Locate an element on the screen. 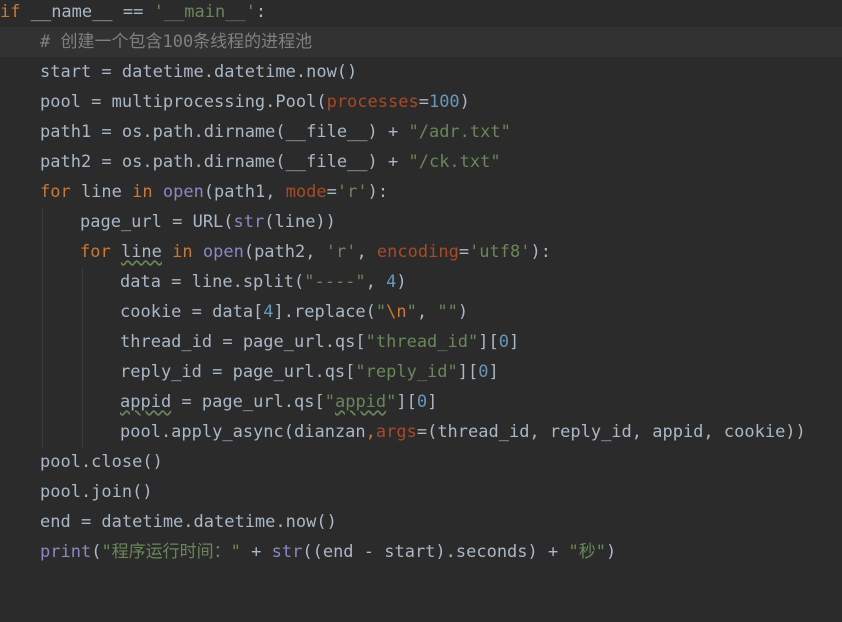 This screenshot has height=622, width=842. code-token: "thread_id" is located at coordinates (422, 342).